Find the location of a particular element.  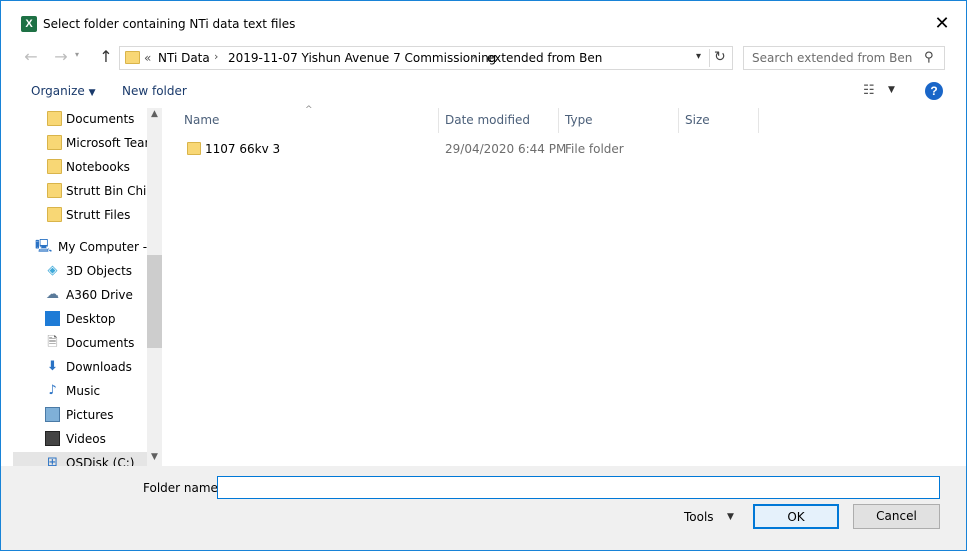

nav-item-label: OSDisk (C:) is located at coordinates (100, 461).